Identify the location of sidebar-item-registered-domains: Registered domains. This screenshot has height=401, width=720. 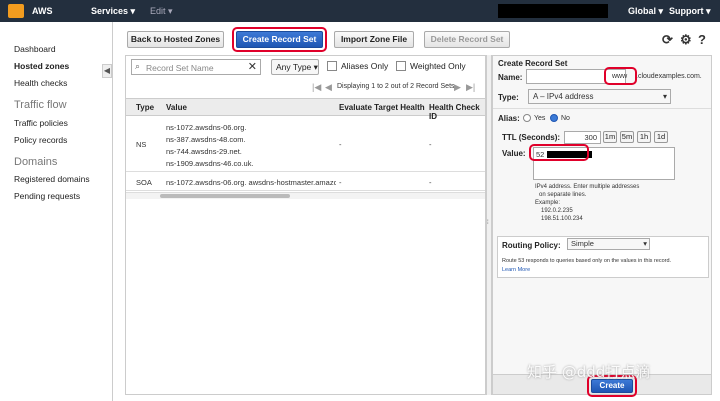
(52, 179).